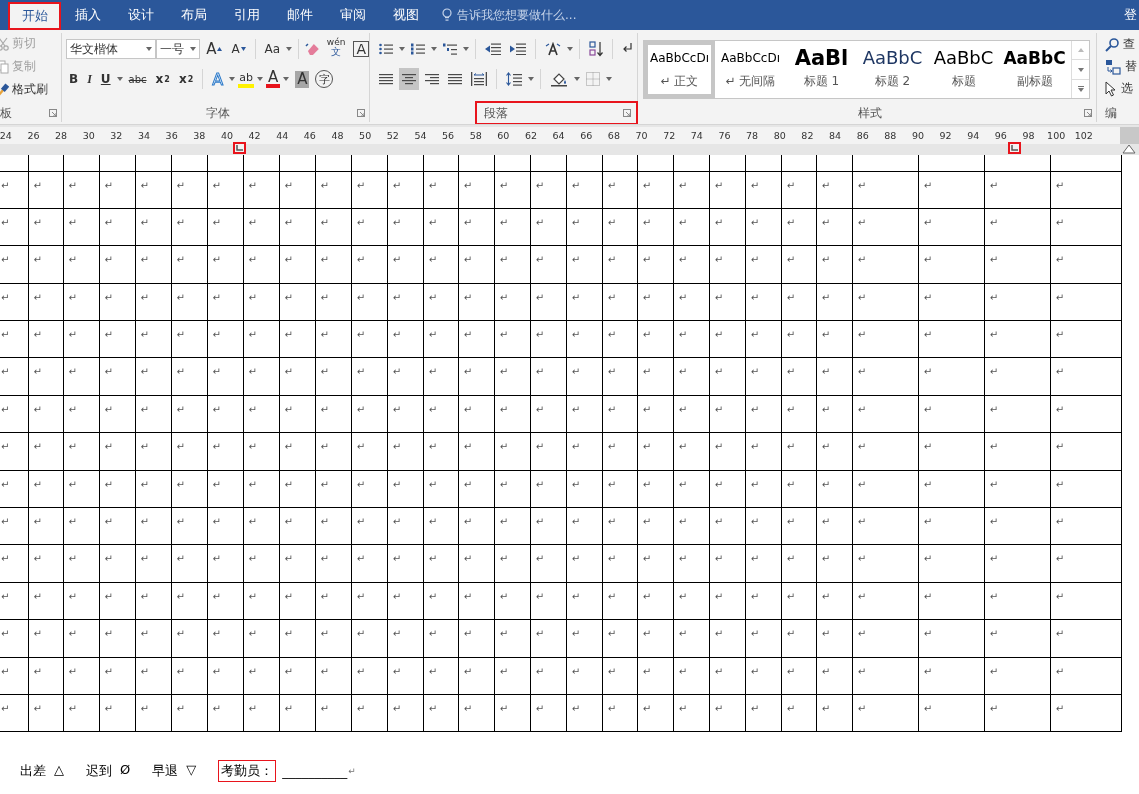 This screenshot has height=794, width=1139. What do you see at coordinates (1122, 44) in the screenshot?
I see `find-button: 查` at bounding box center [1122, 44].